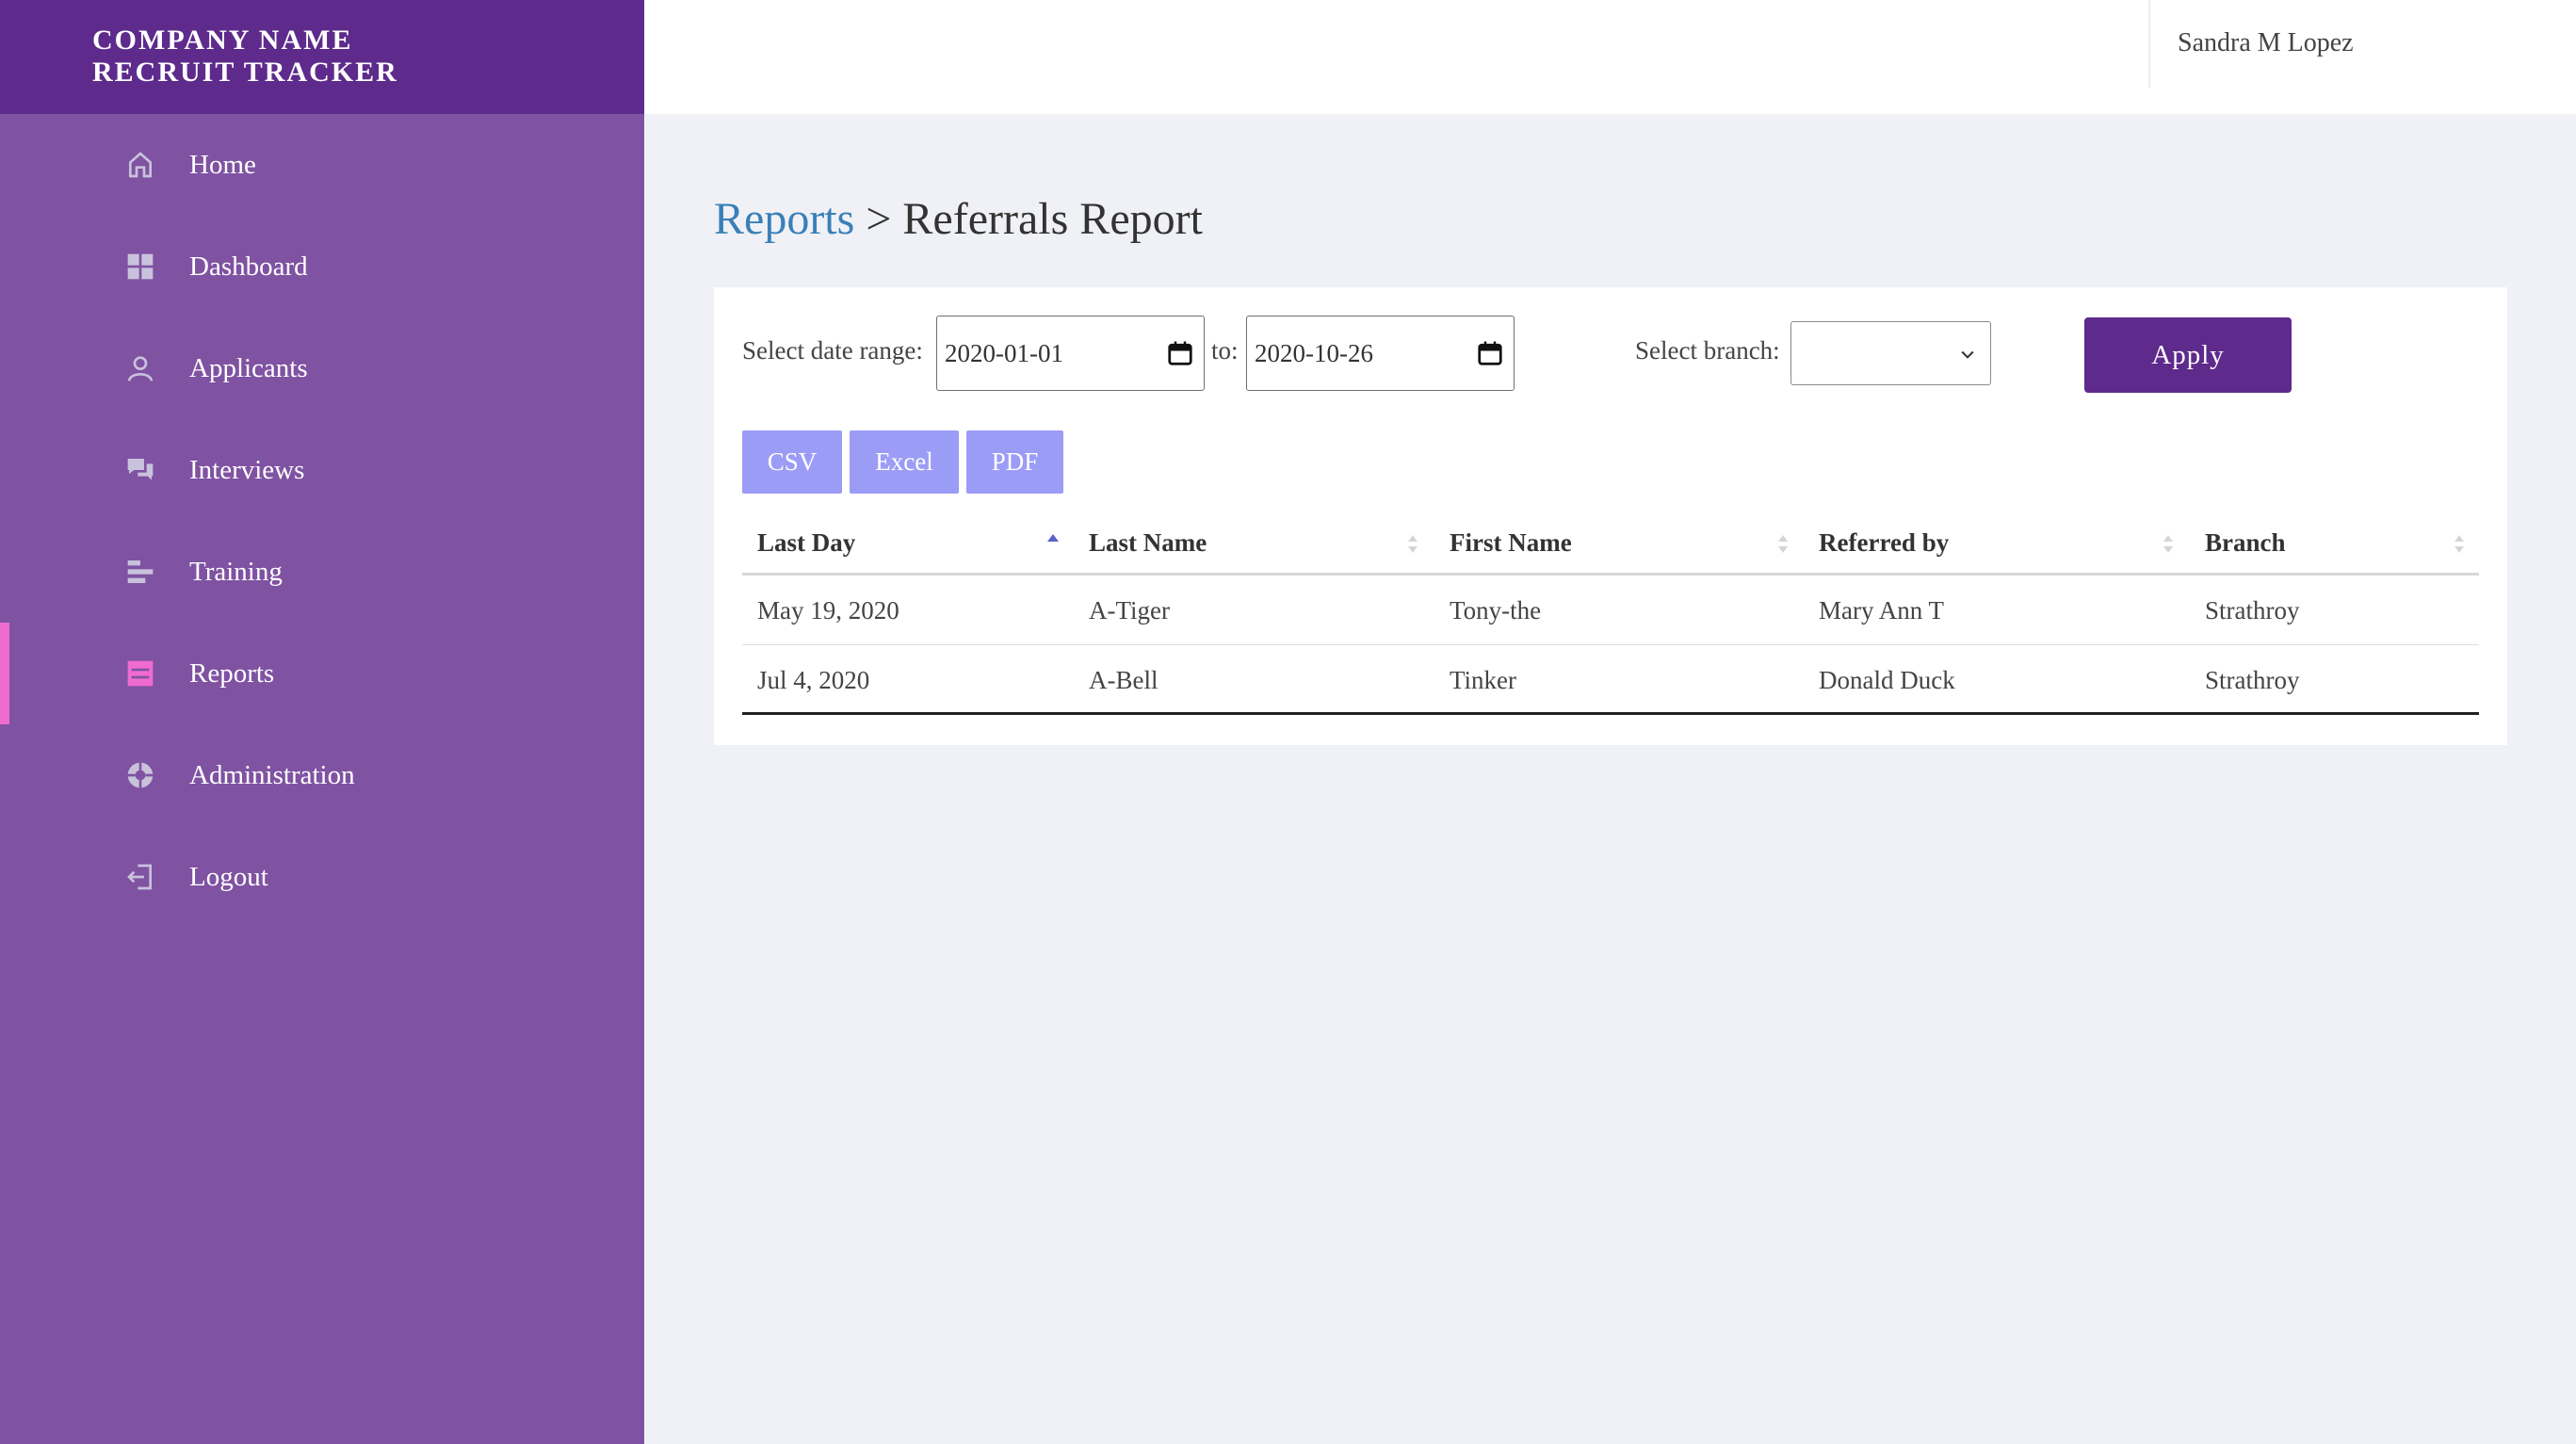  I want to click on breadcrumb: Reports > Referrals Report, so click(958, 219).